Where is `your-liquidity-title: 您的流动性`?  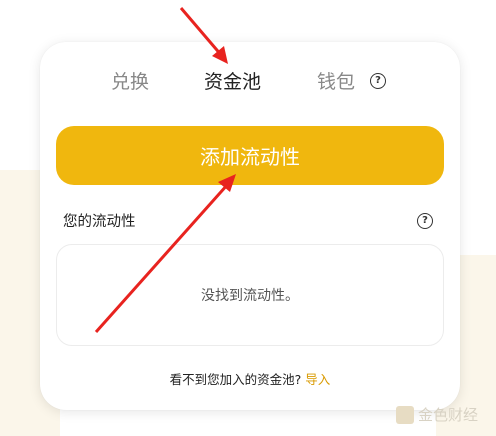 your-liquidity-title: 您的流动性 is located at coordinates (99, 222).